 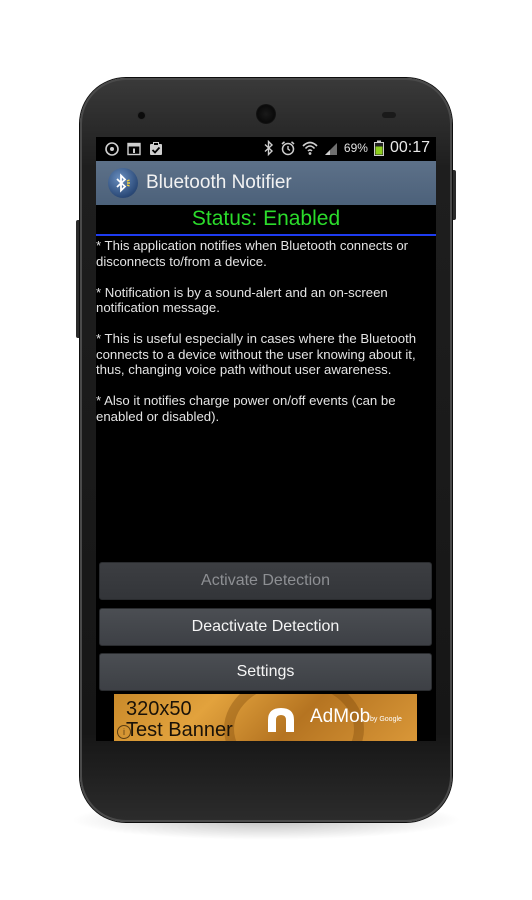 I want to click on status-bar-left, so click(x=134, y=149).